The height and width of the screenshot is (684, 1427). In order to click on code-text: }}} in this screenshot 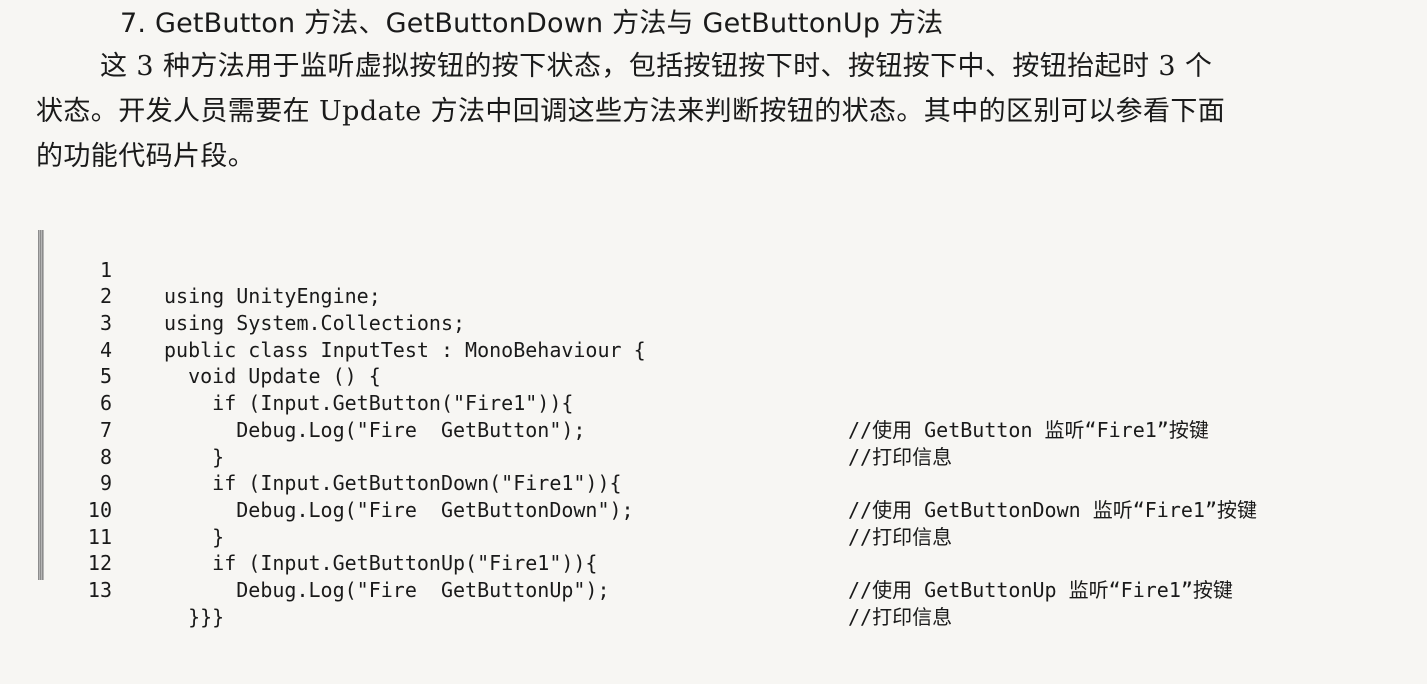, I will do `click(194, 616)`.